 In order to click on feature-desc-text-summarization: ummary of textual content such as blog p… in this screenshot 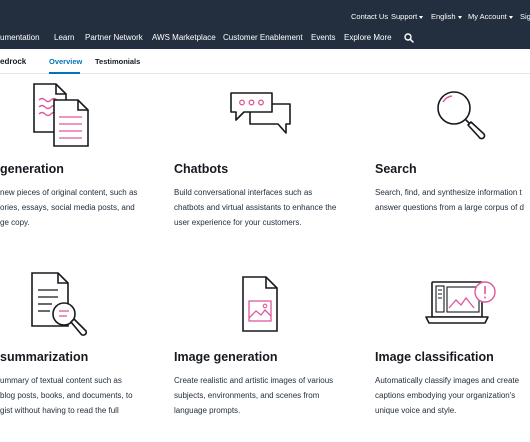, I will do `click(66, 395)`.